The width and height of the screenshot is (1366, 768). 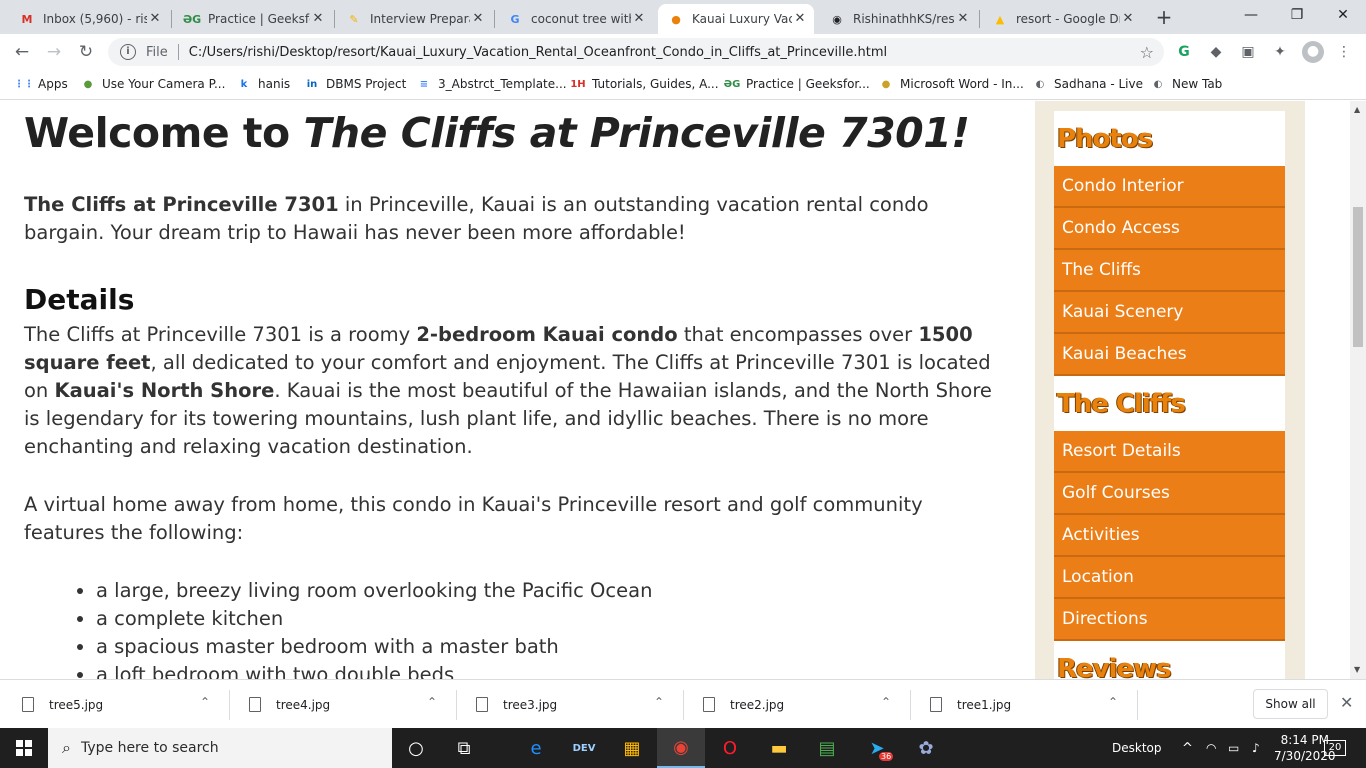 I want to click on bookmark-item: ◐ New Tab, so click(x=1186, y=84).